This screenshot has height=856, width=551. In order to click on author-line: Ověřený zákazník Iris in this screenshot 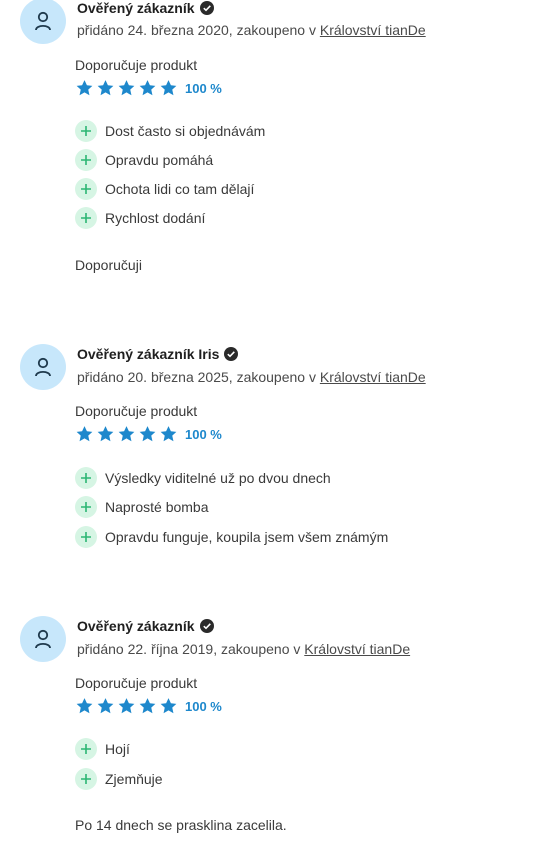, I will do `click(158, 354)`.